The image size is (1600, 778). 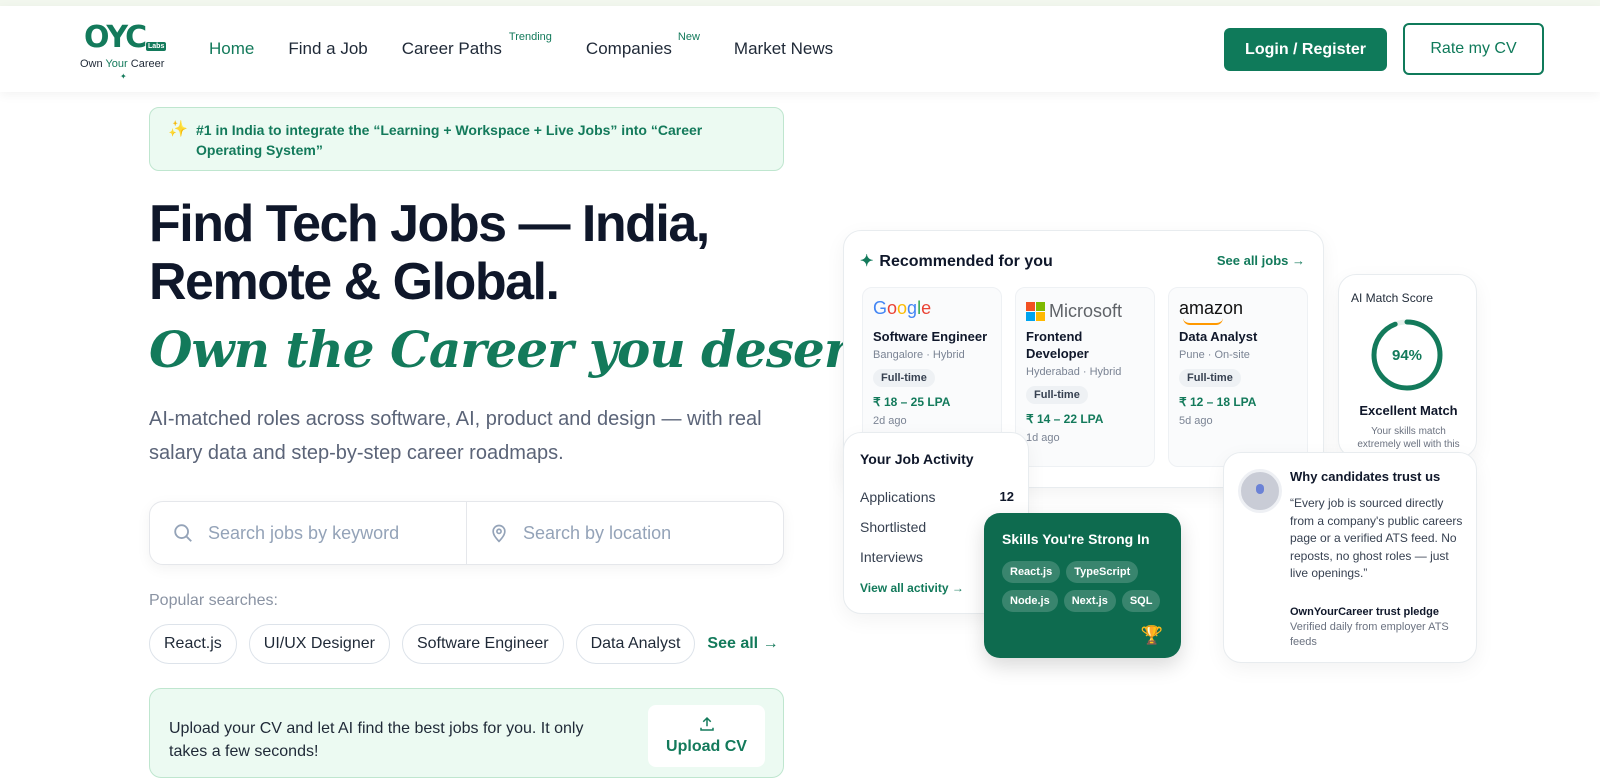 What do you see at coordinates (530, 37) in the screenshot?
I see `trending-badge: Trending` at bounding box center [530, 37].